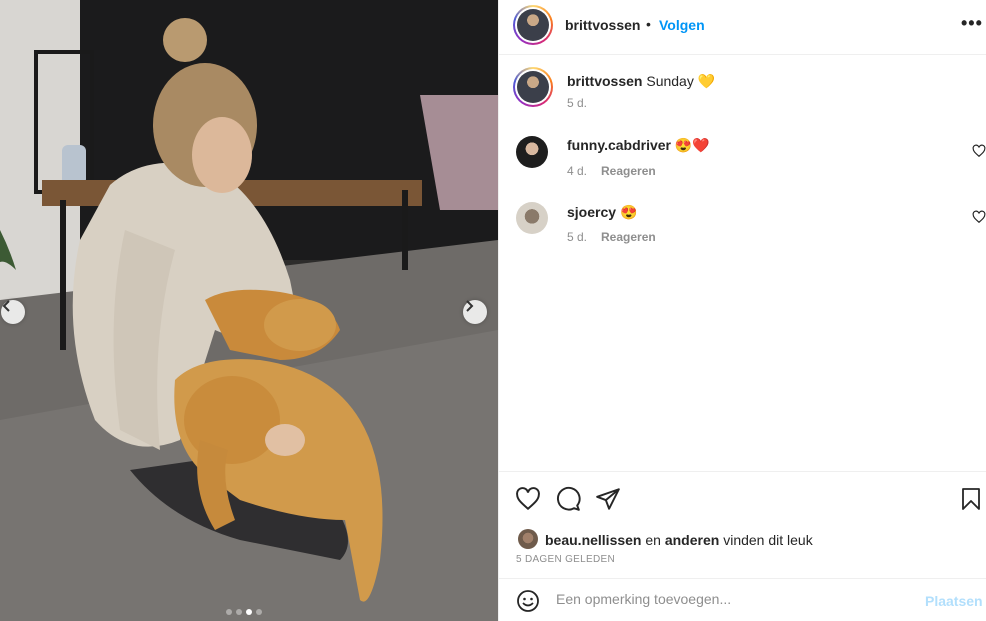  What do you see at coordinates (768, 540) in the screenshot?
I see `likes-suffix: vinden dit leuk` at bounding box center [768, 540].